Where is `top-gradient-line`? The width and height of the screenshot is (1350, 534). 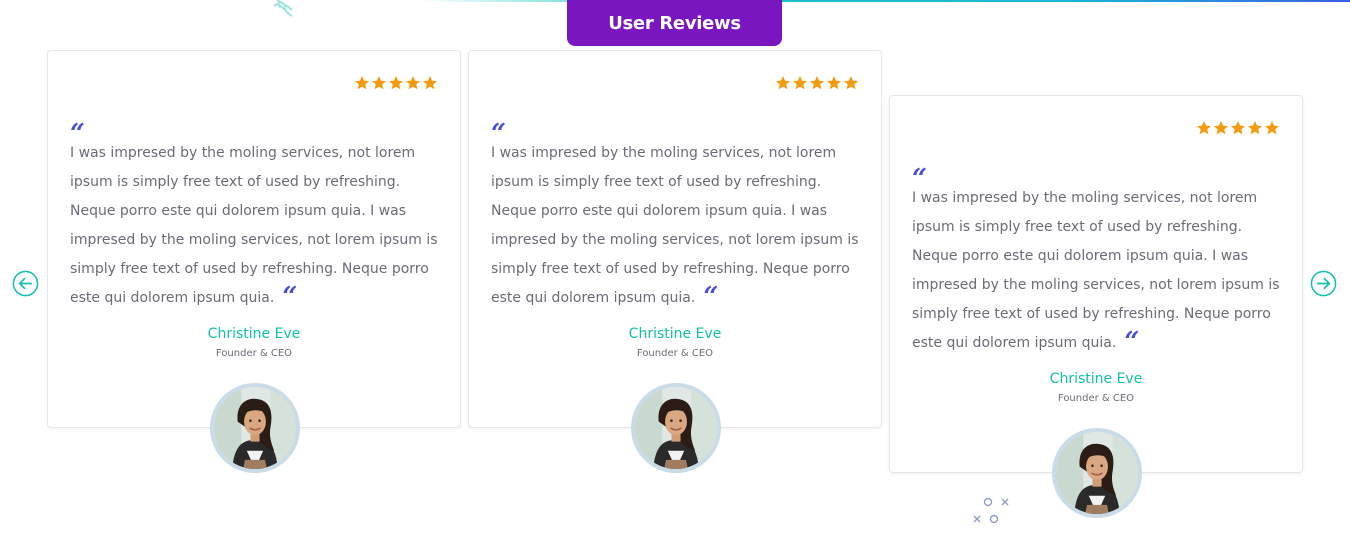 top-gradient-line is located at coordinates (885, 1).